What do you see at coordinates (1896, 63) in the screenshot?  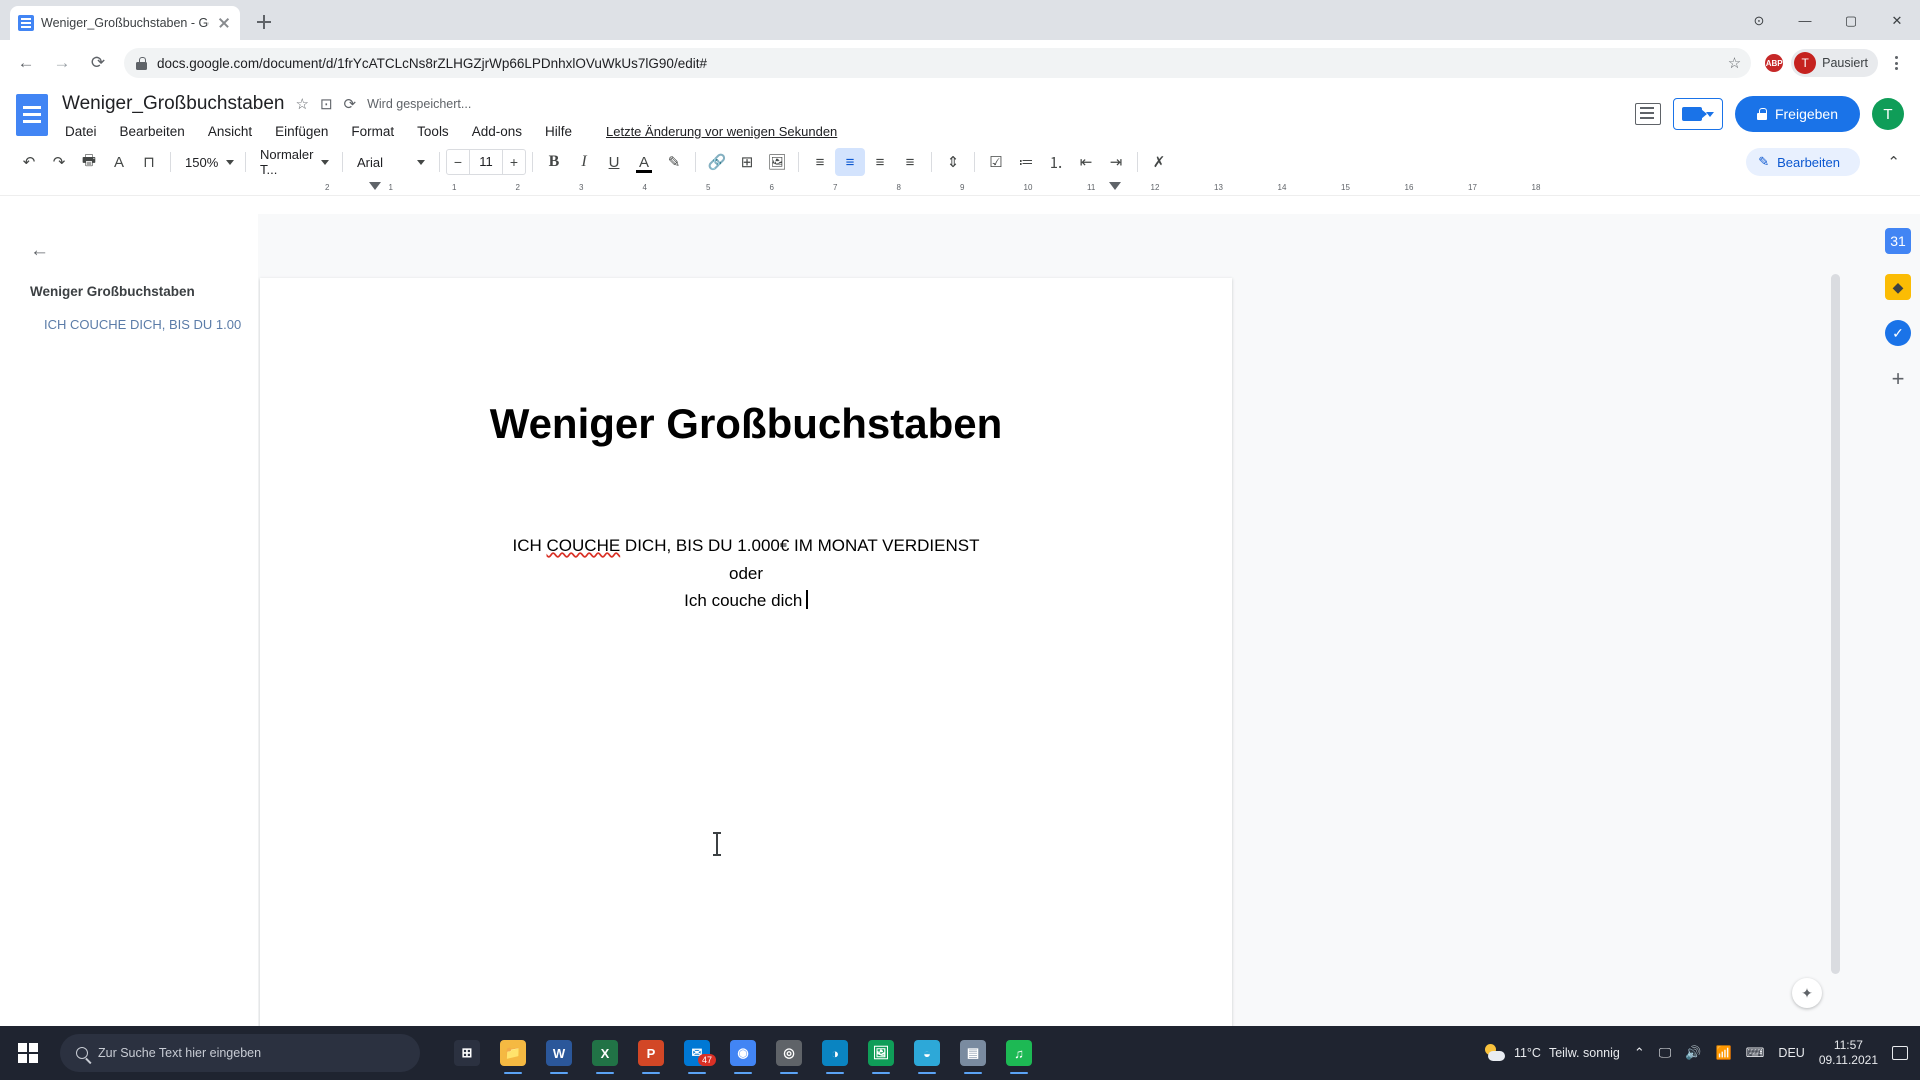 I see `chrome-menu-icon` at bounding box center [1896, 63].